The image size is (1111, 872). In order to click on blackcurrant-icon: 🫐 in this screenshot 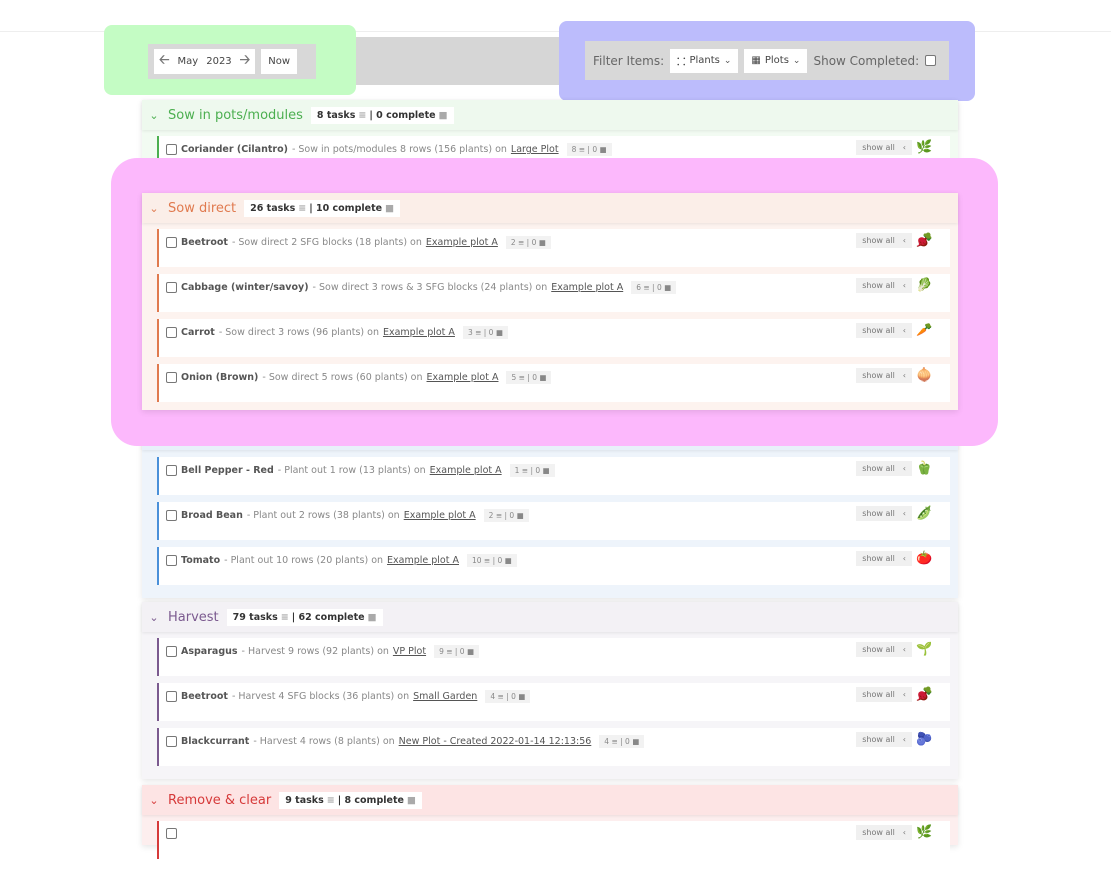, I will do `click(924, 739)`.